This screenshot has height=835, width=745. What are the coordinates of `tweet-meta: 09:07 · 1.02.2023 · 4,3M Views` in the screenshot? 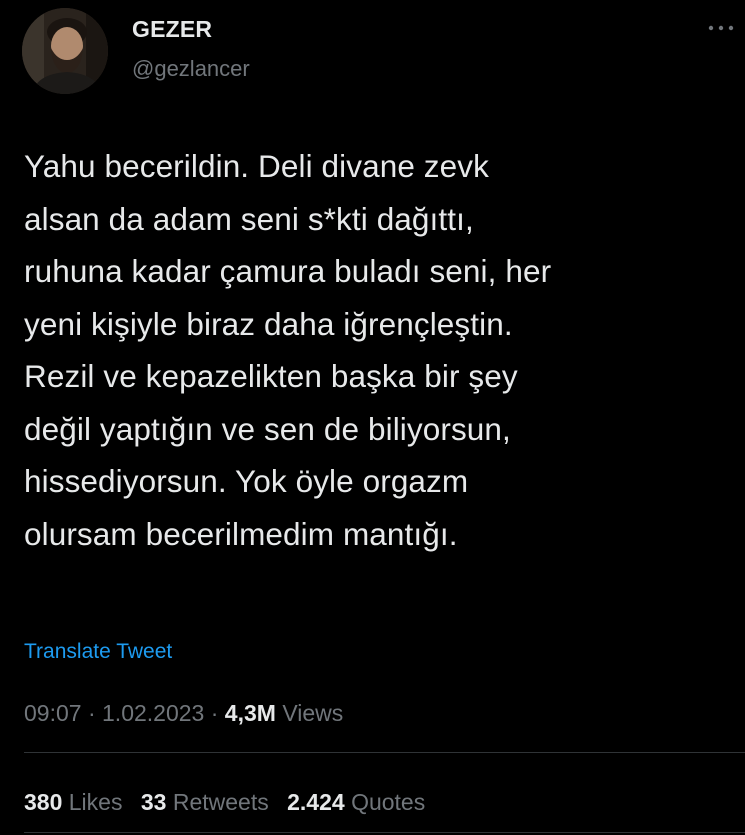 It's located at (183, 713).